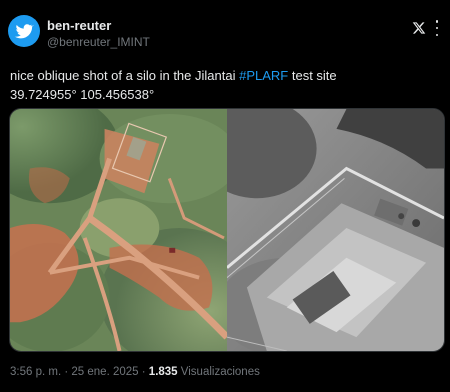  I want to click on tweet-time: 3:56 p. m., so click(35, 372).